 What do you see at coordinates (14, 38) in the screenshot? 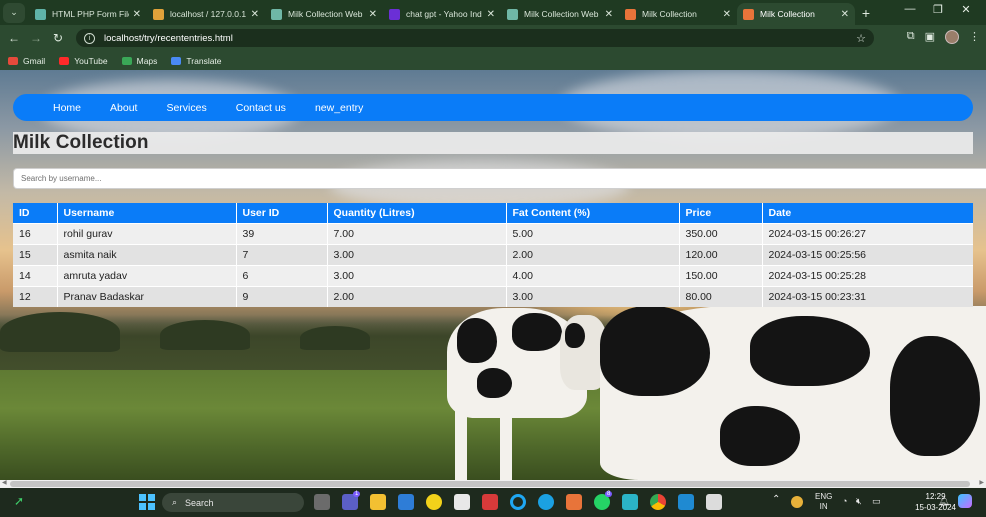
I see `back-arrow-icon: ←` at bounding box center [14, 38].